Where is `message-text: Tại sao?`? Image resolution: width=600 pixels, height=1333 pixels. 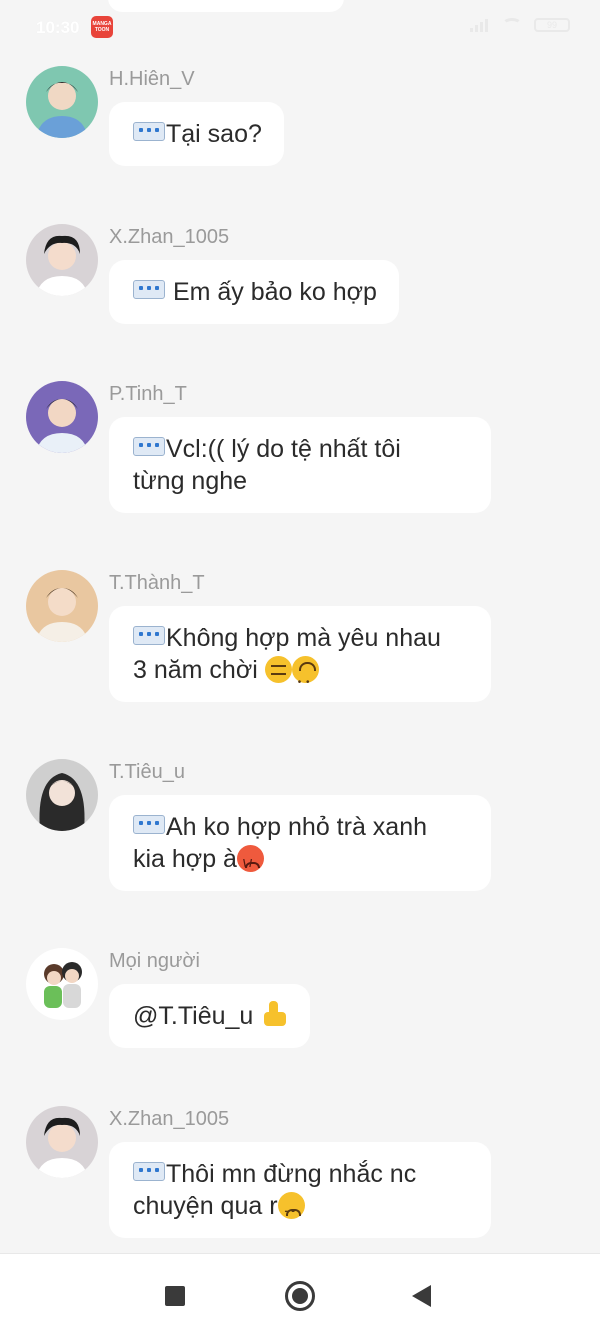
message-text: Tại sao? is located at coordinates (214, 134).